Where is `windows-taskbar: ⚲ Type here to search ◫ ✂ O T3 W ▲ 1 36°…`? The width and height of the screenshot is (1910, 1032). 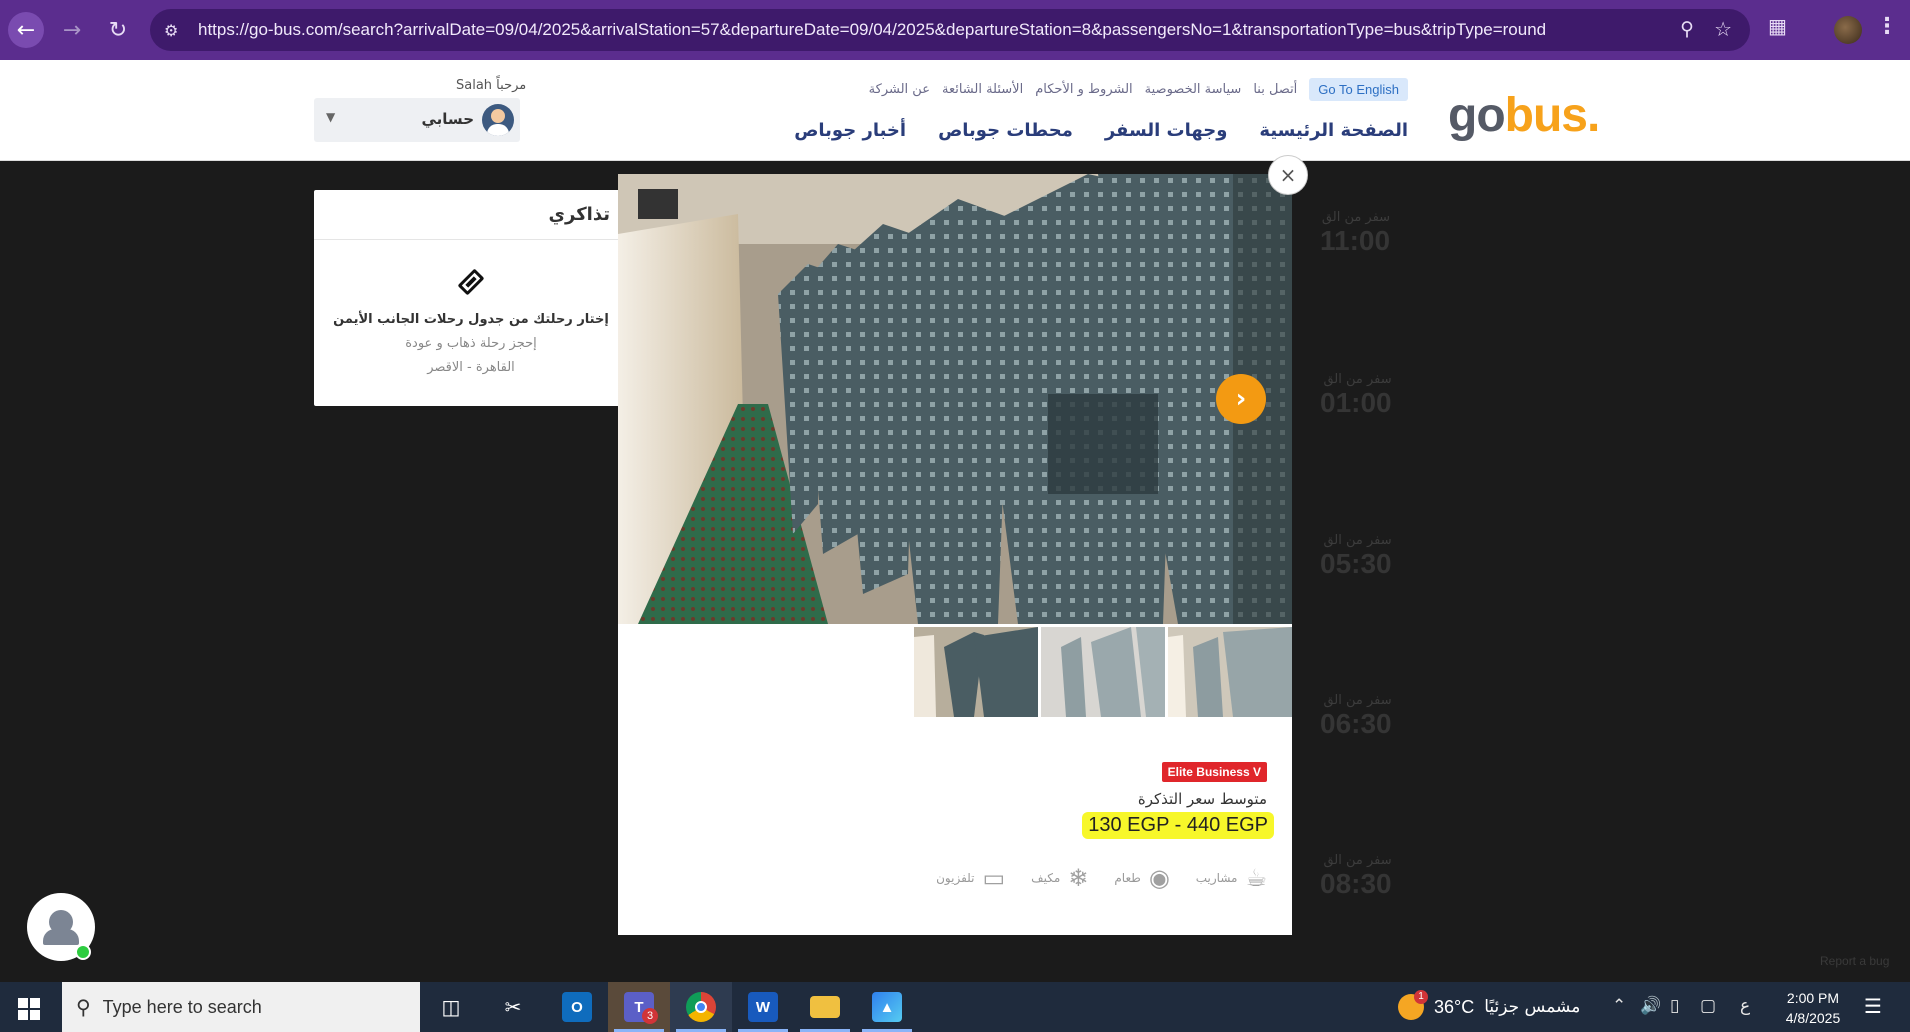
windows-taskbar: ⚲ Type here to search ◫ ✂ O T3 W ▲ 1 36°… is located at coordinates (955, 1007).